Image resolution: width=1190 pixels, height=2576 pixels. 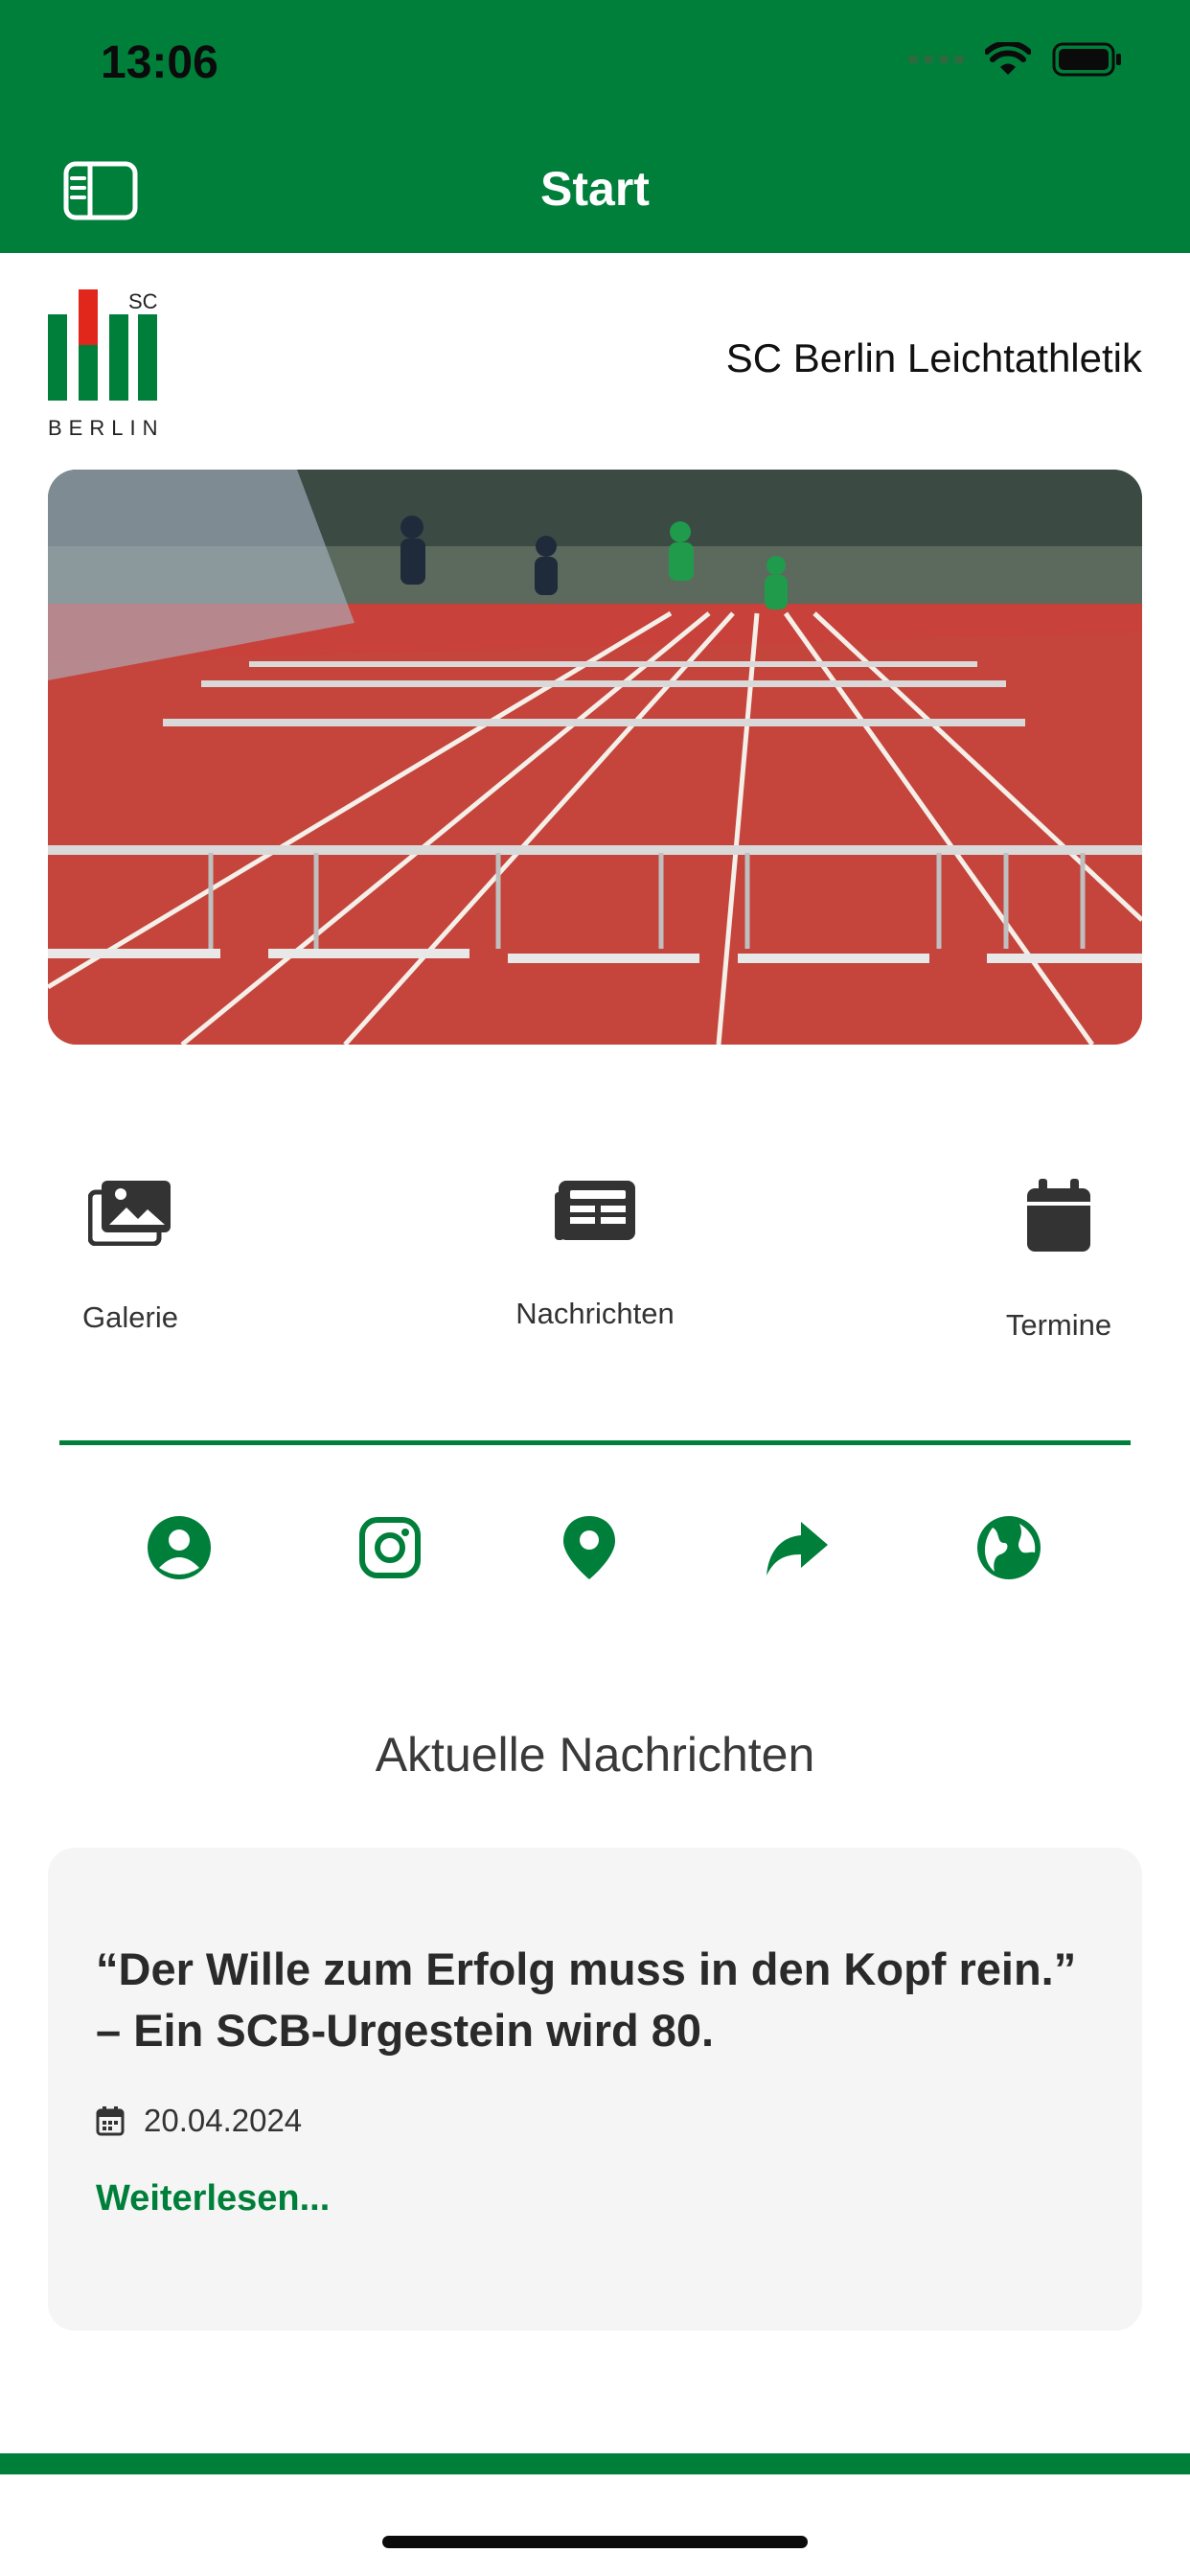 I want to click on gallery-icon, so click(x=129, y=1214).